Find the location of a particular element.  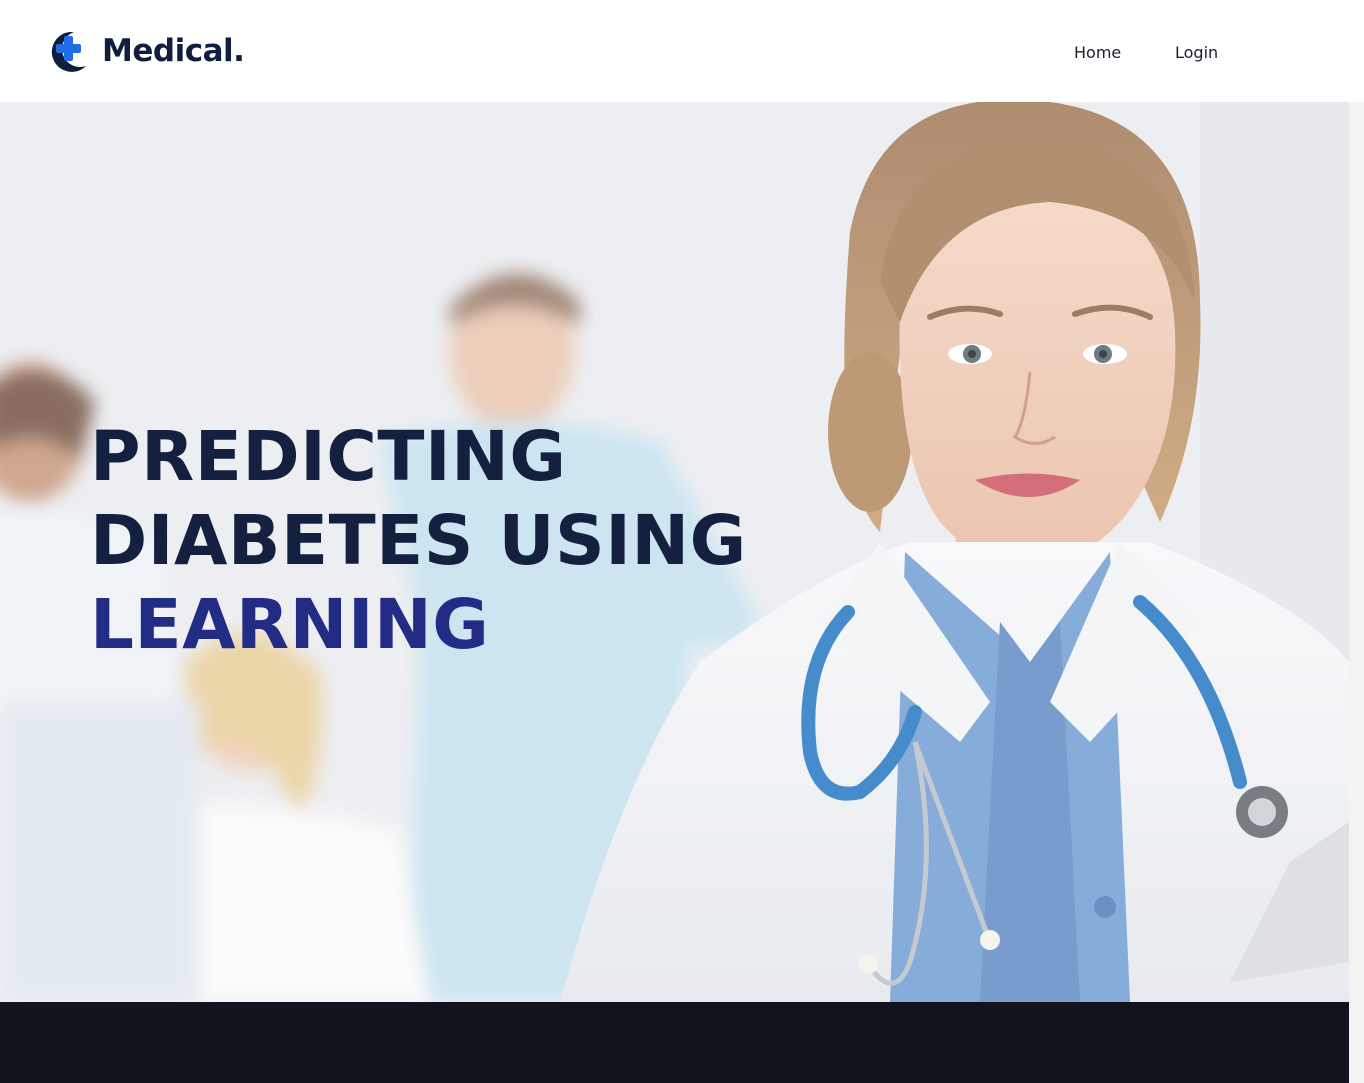

hero-title-line-2: DIABETES USING is located at coordinates (418, 541).